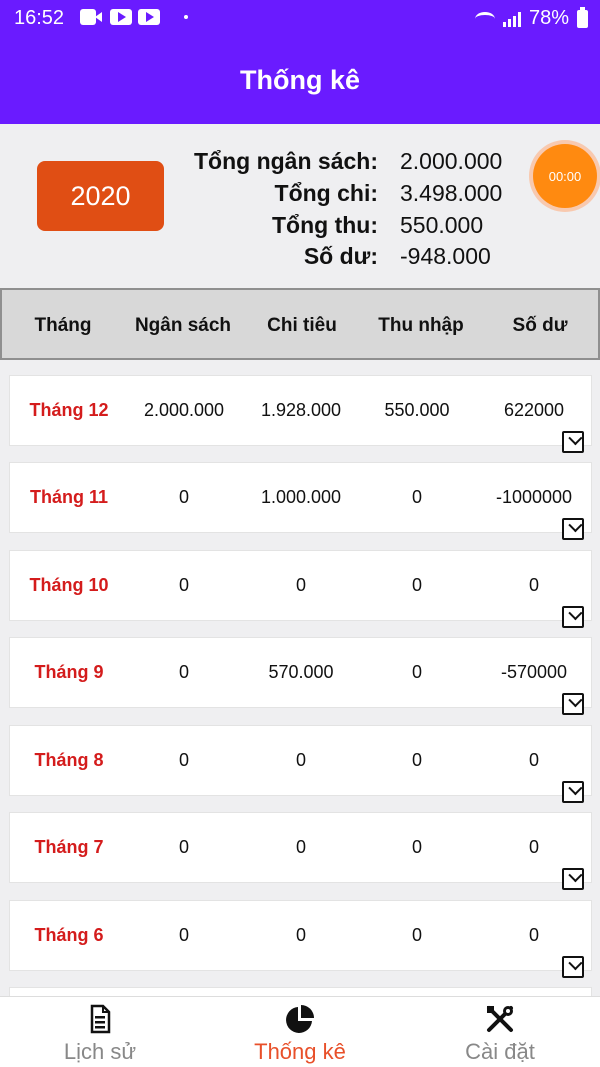 The height and width of the screenshot is (1067, 600). What do you see at coordinates (421, 325) in the screenshot?
I see `header-income: Thu nhập` at bounding box center [421, 325].